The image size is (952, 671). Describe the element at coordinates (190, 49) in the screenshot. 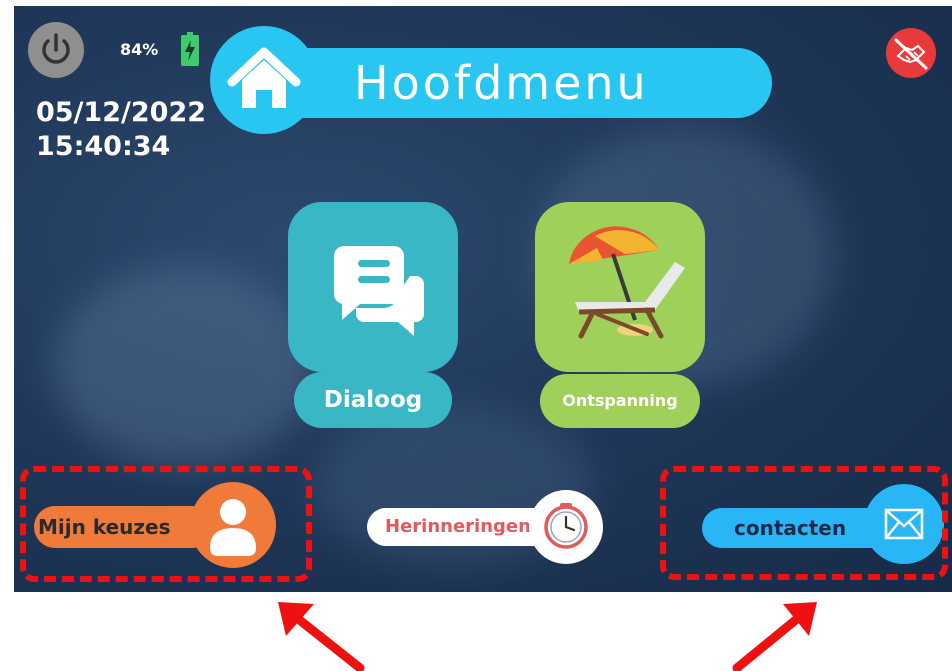

I see `battery-icon` at that location.